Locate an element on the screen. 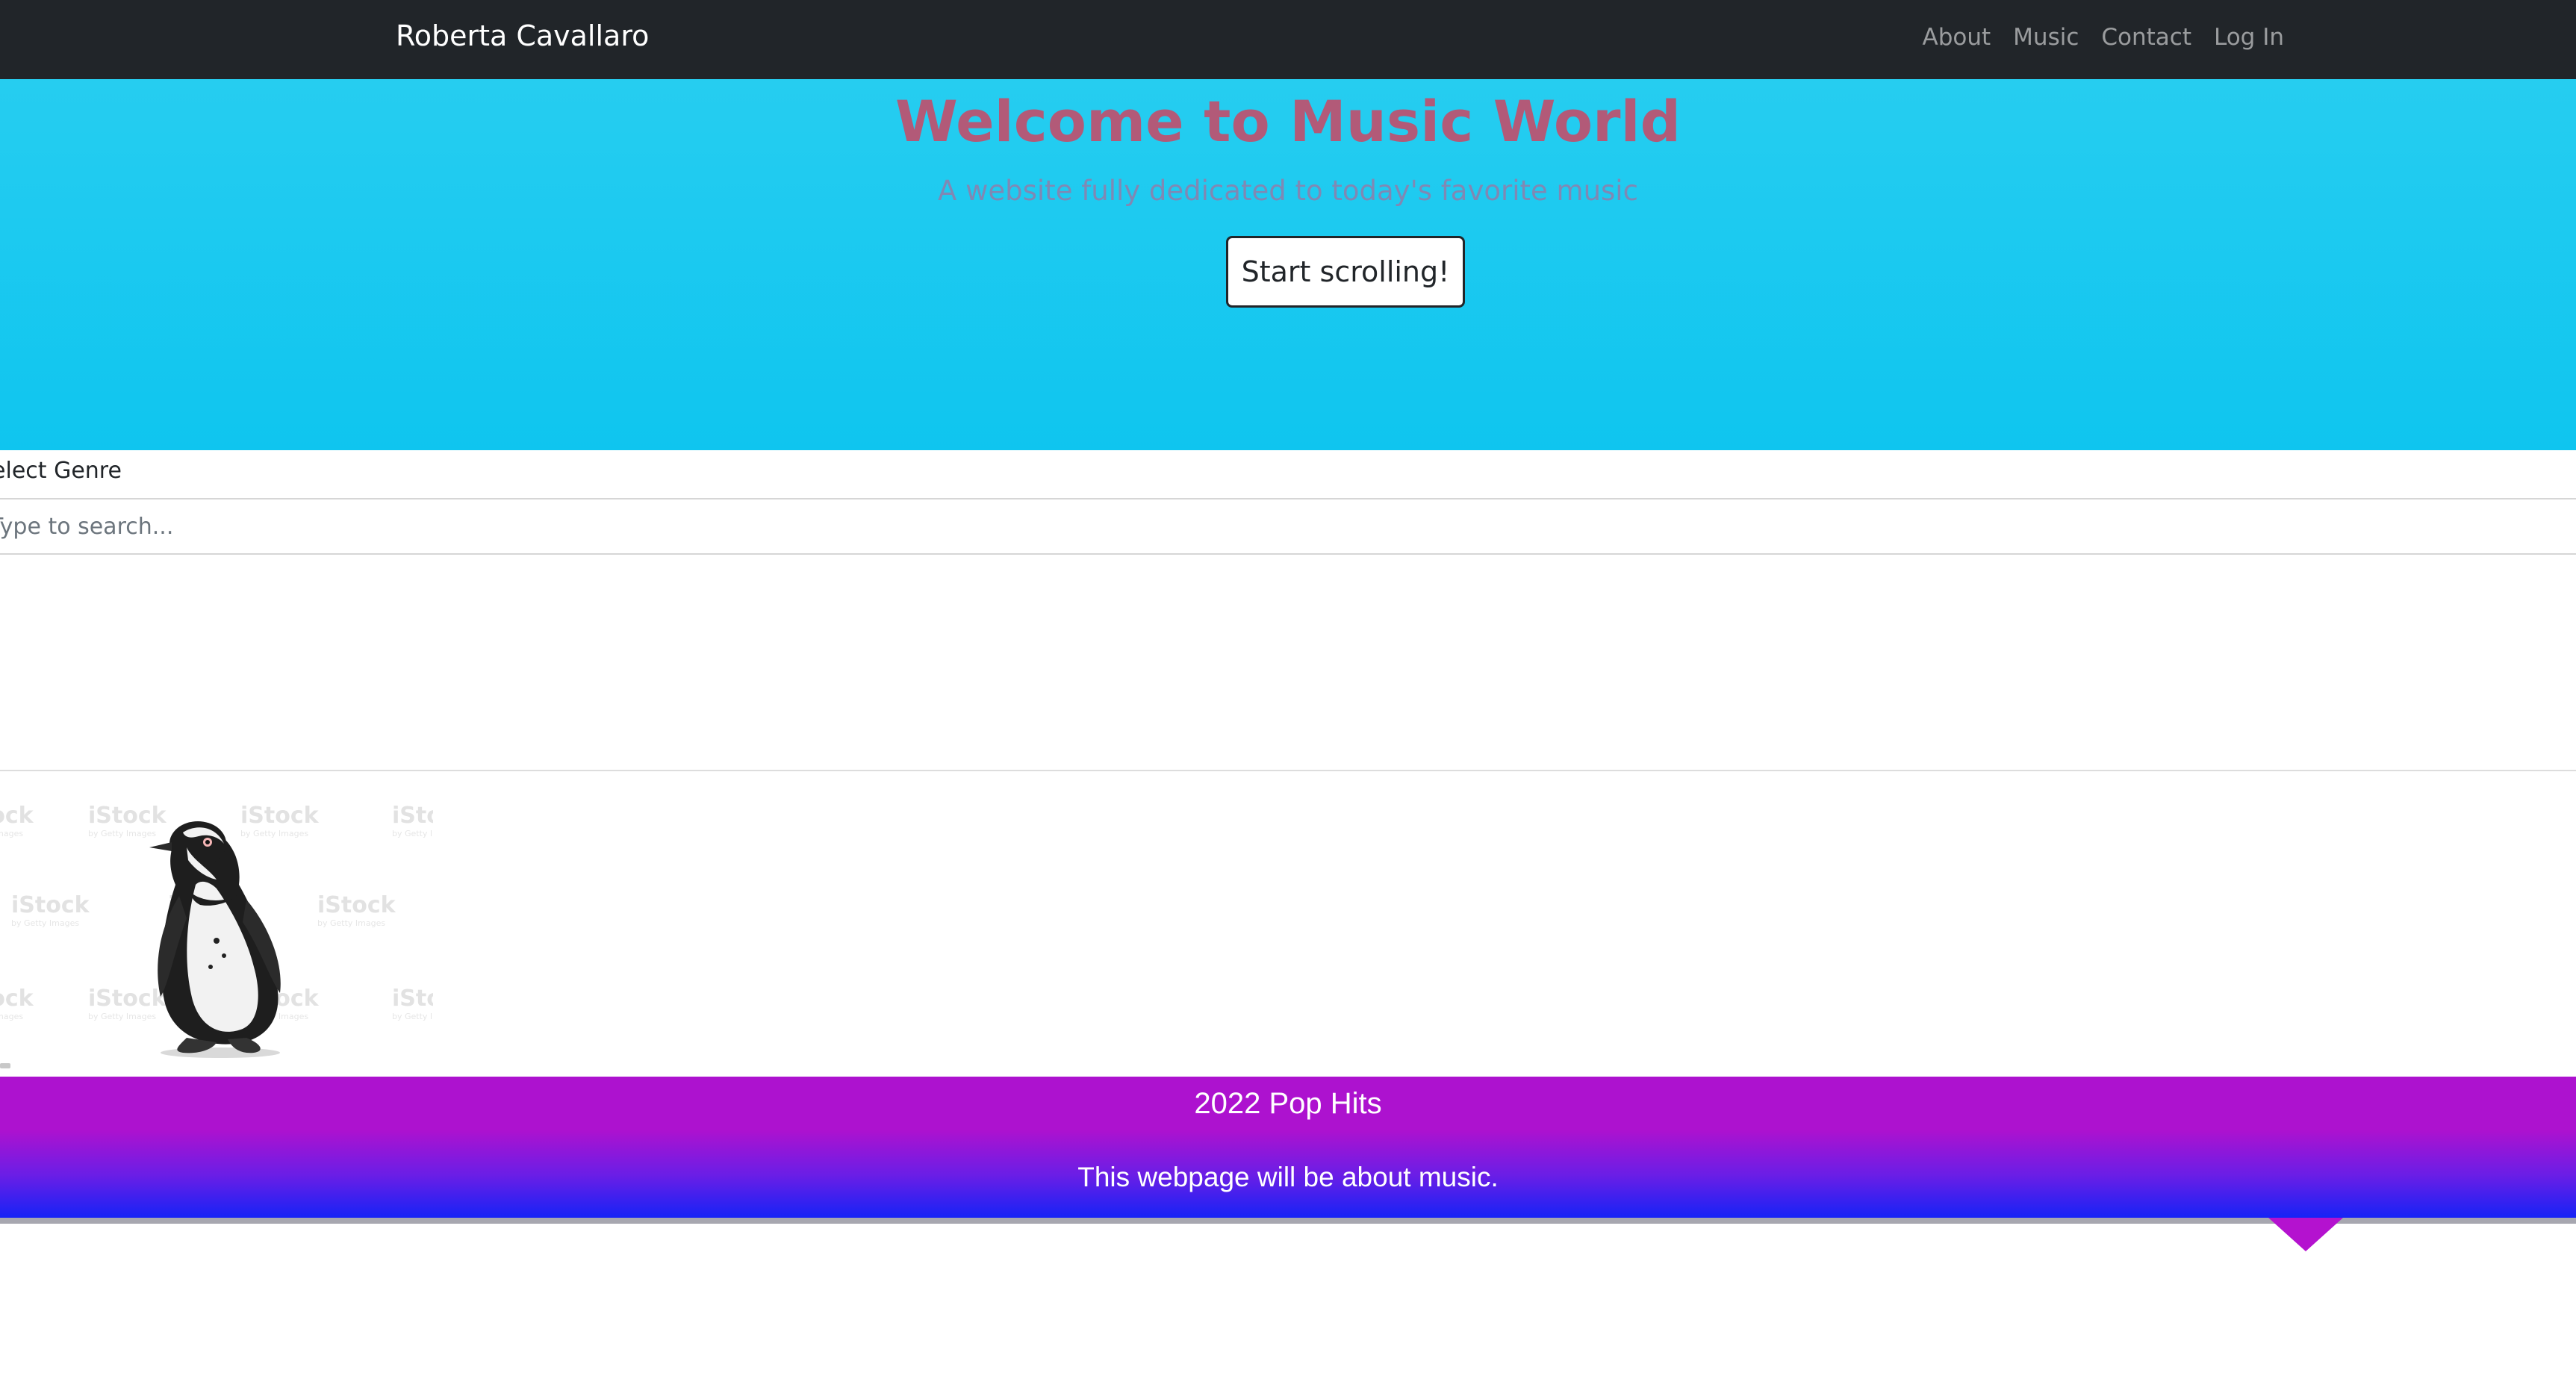 The height and width of the screenshot is (1379, 2576). navbar-brand: Roberta Cavallaro is located at coordinates (522, 35).